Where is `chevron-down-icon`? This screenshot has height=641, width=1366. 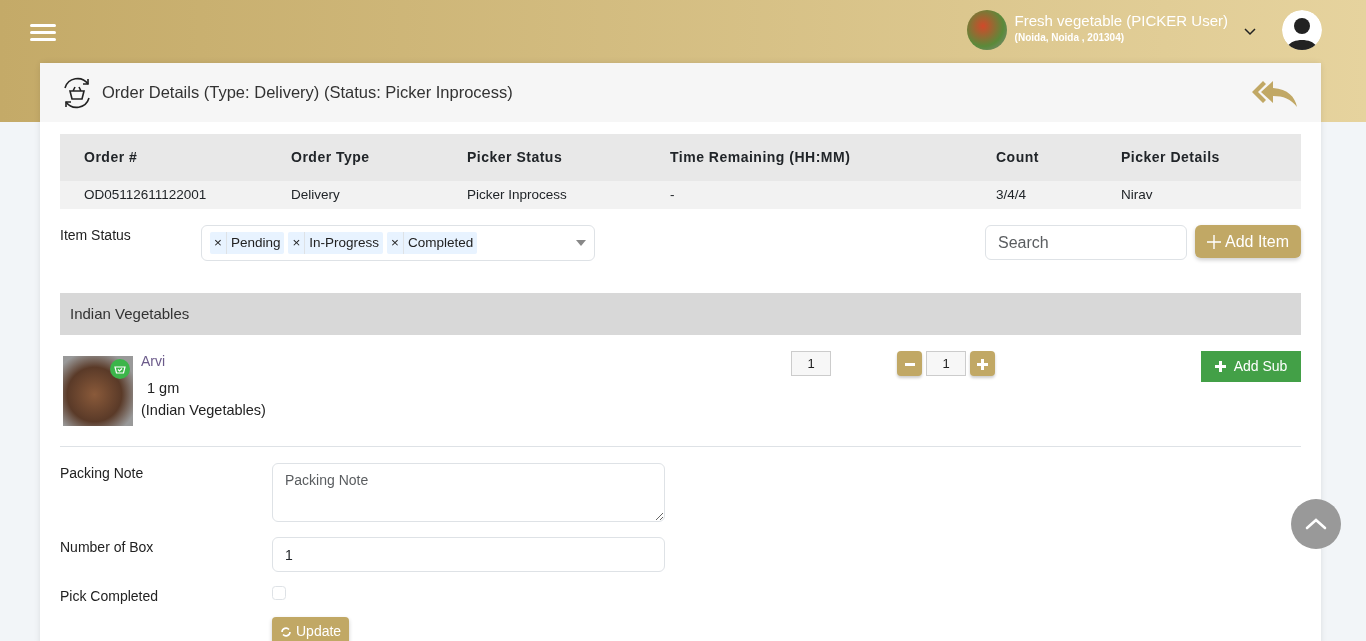 chevron-down-icon is located at coordinates (1250, 32).